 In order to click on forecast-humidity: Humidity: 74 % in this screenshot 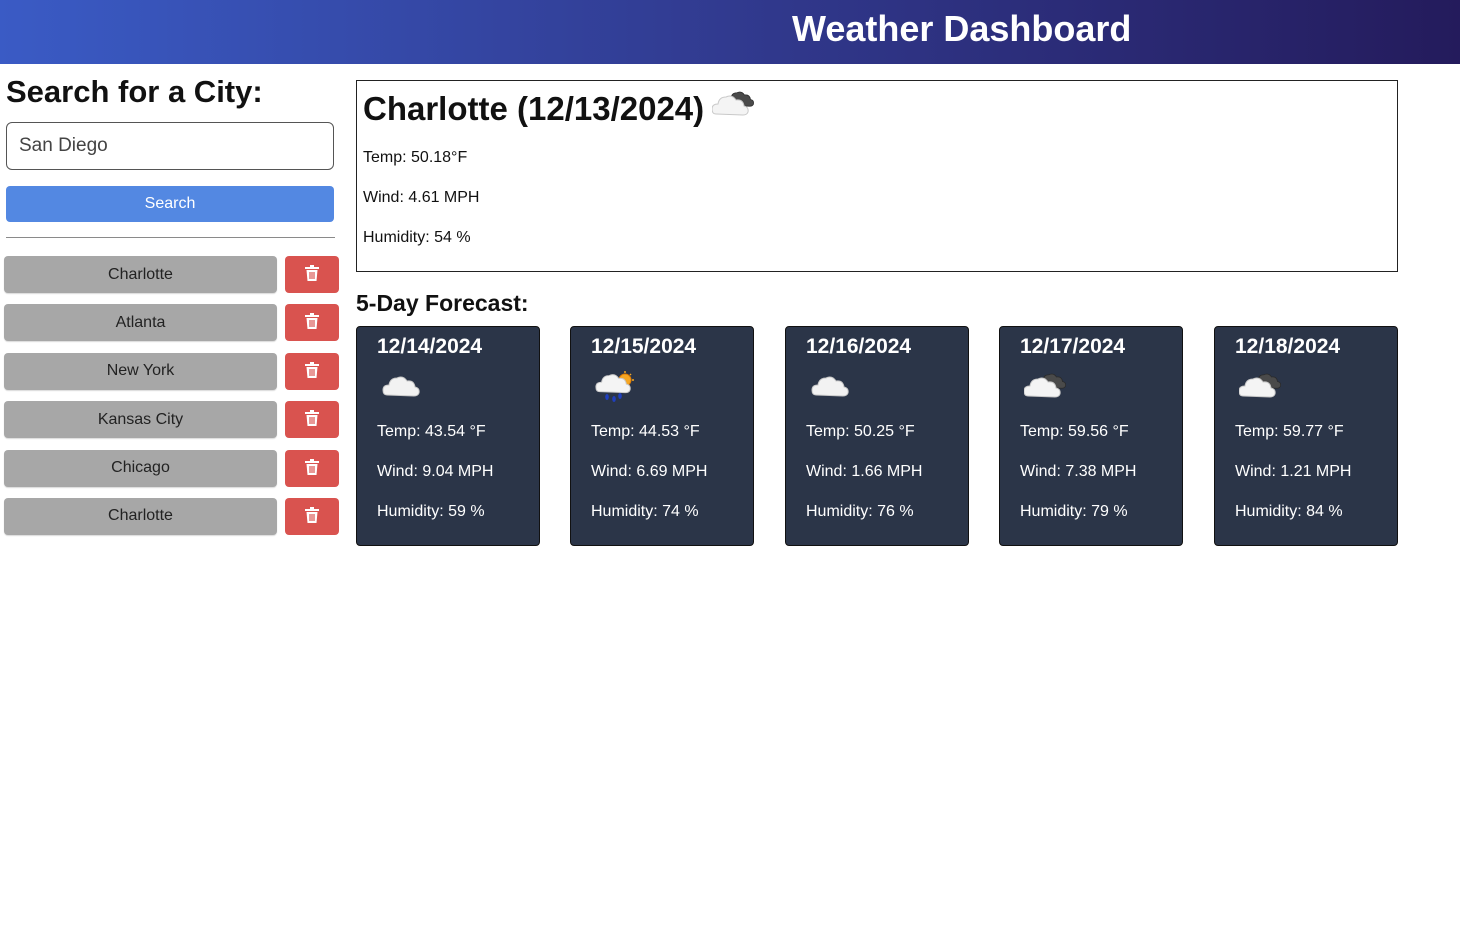, I will do `click(645, 511)`.